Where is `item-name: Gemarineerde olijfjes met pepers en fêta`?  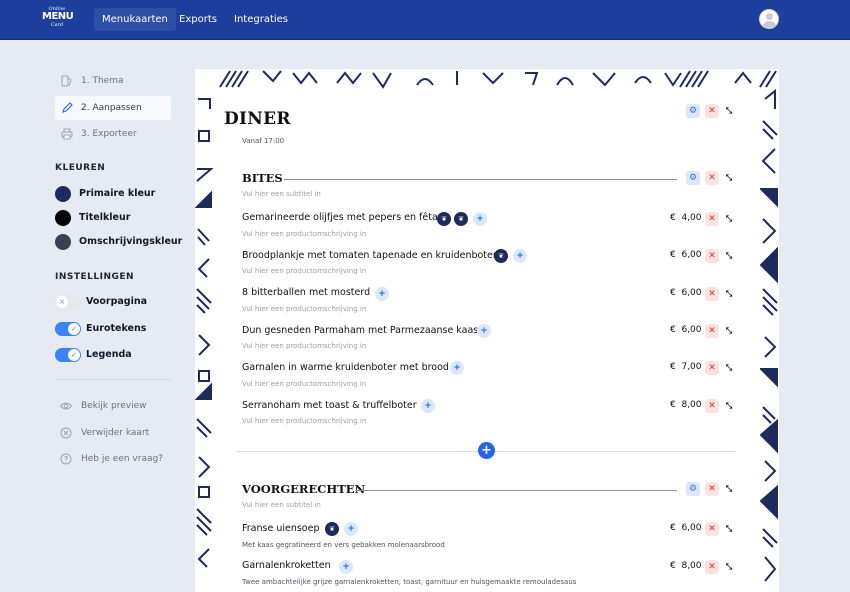
item-name: Gemarineerde olijfjes met pepers en fêta is located at coordinates (340, 217).